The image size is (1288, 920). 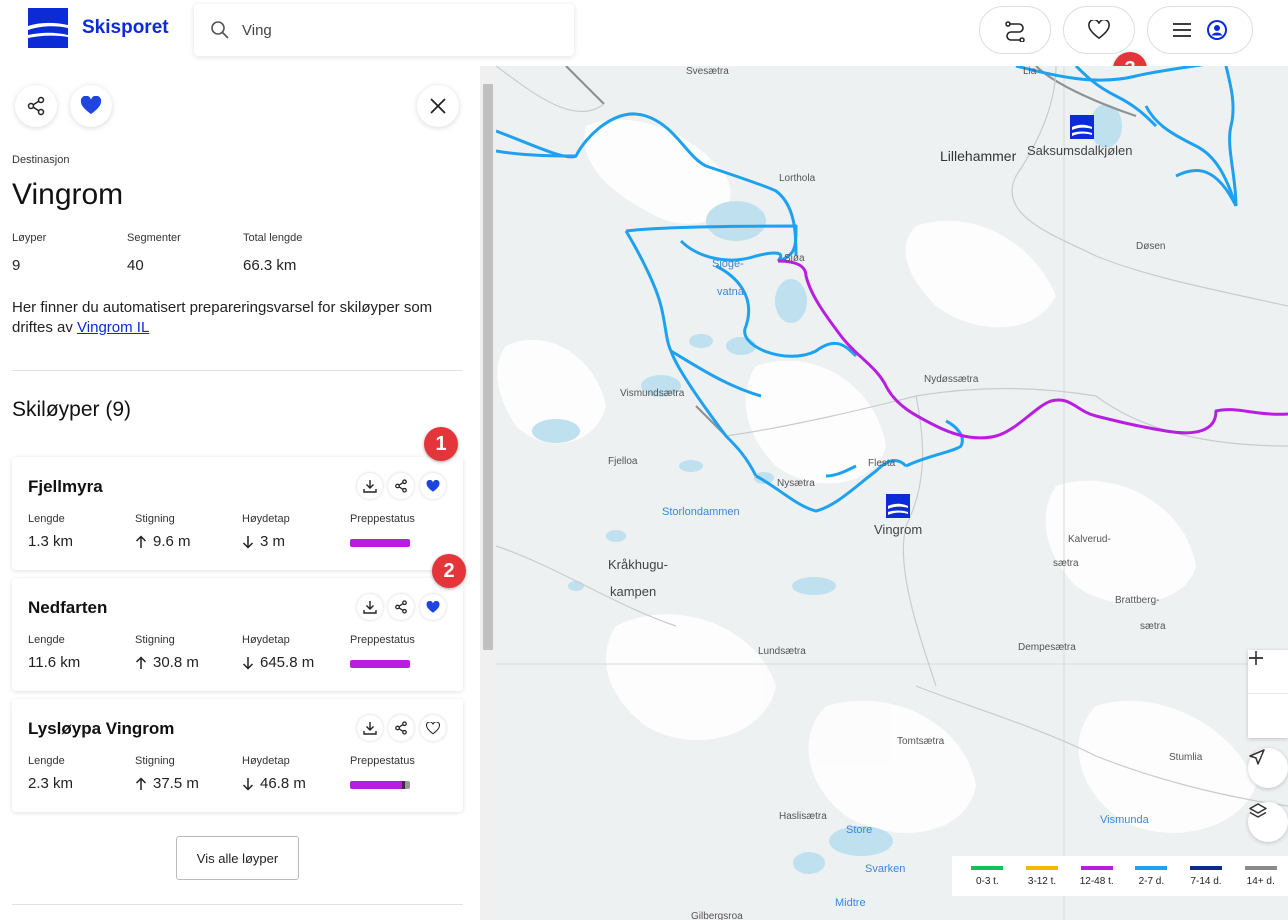 What do you see at coordinates (1258, 810) in the screenshot?
I see `layers-icon` at bounding box center [1258, 810].